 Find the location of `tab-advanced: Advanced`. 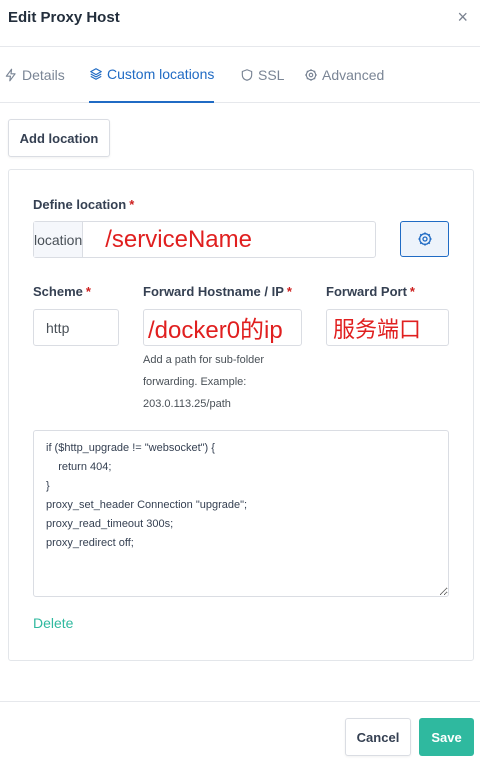

tab-advanced: Advanced is located at coordinates (344, 75).